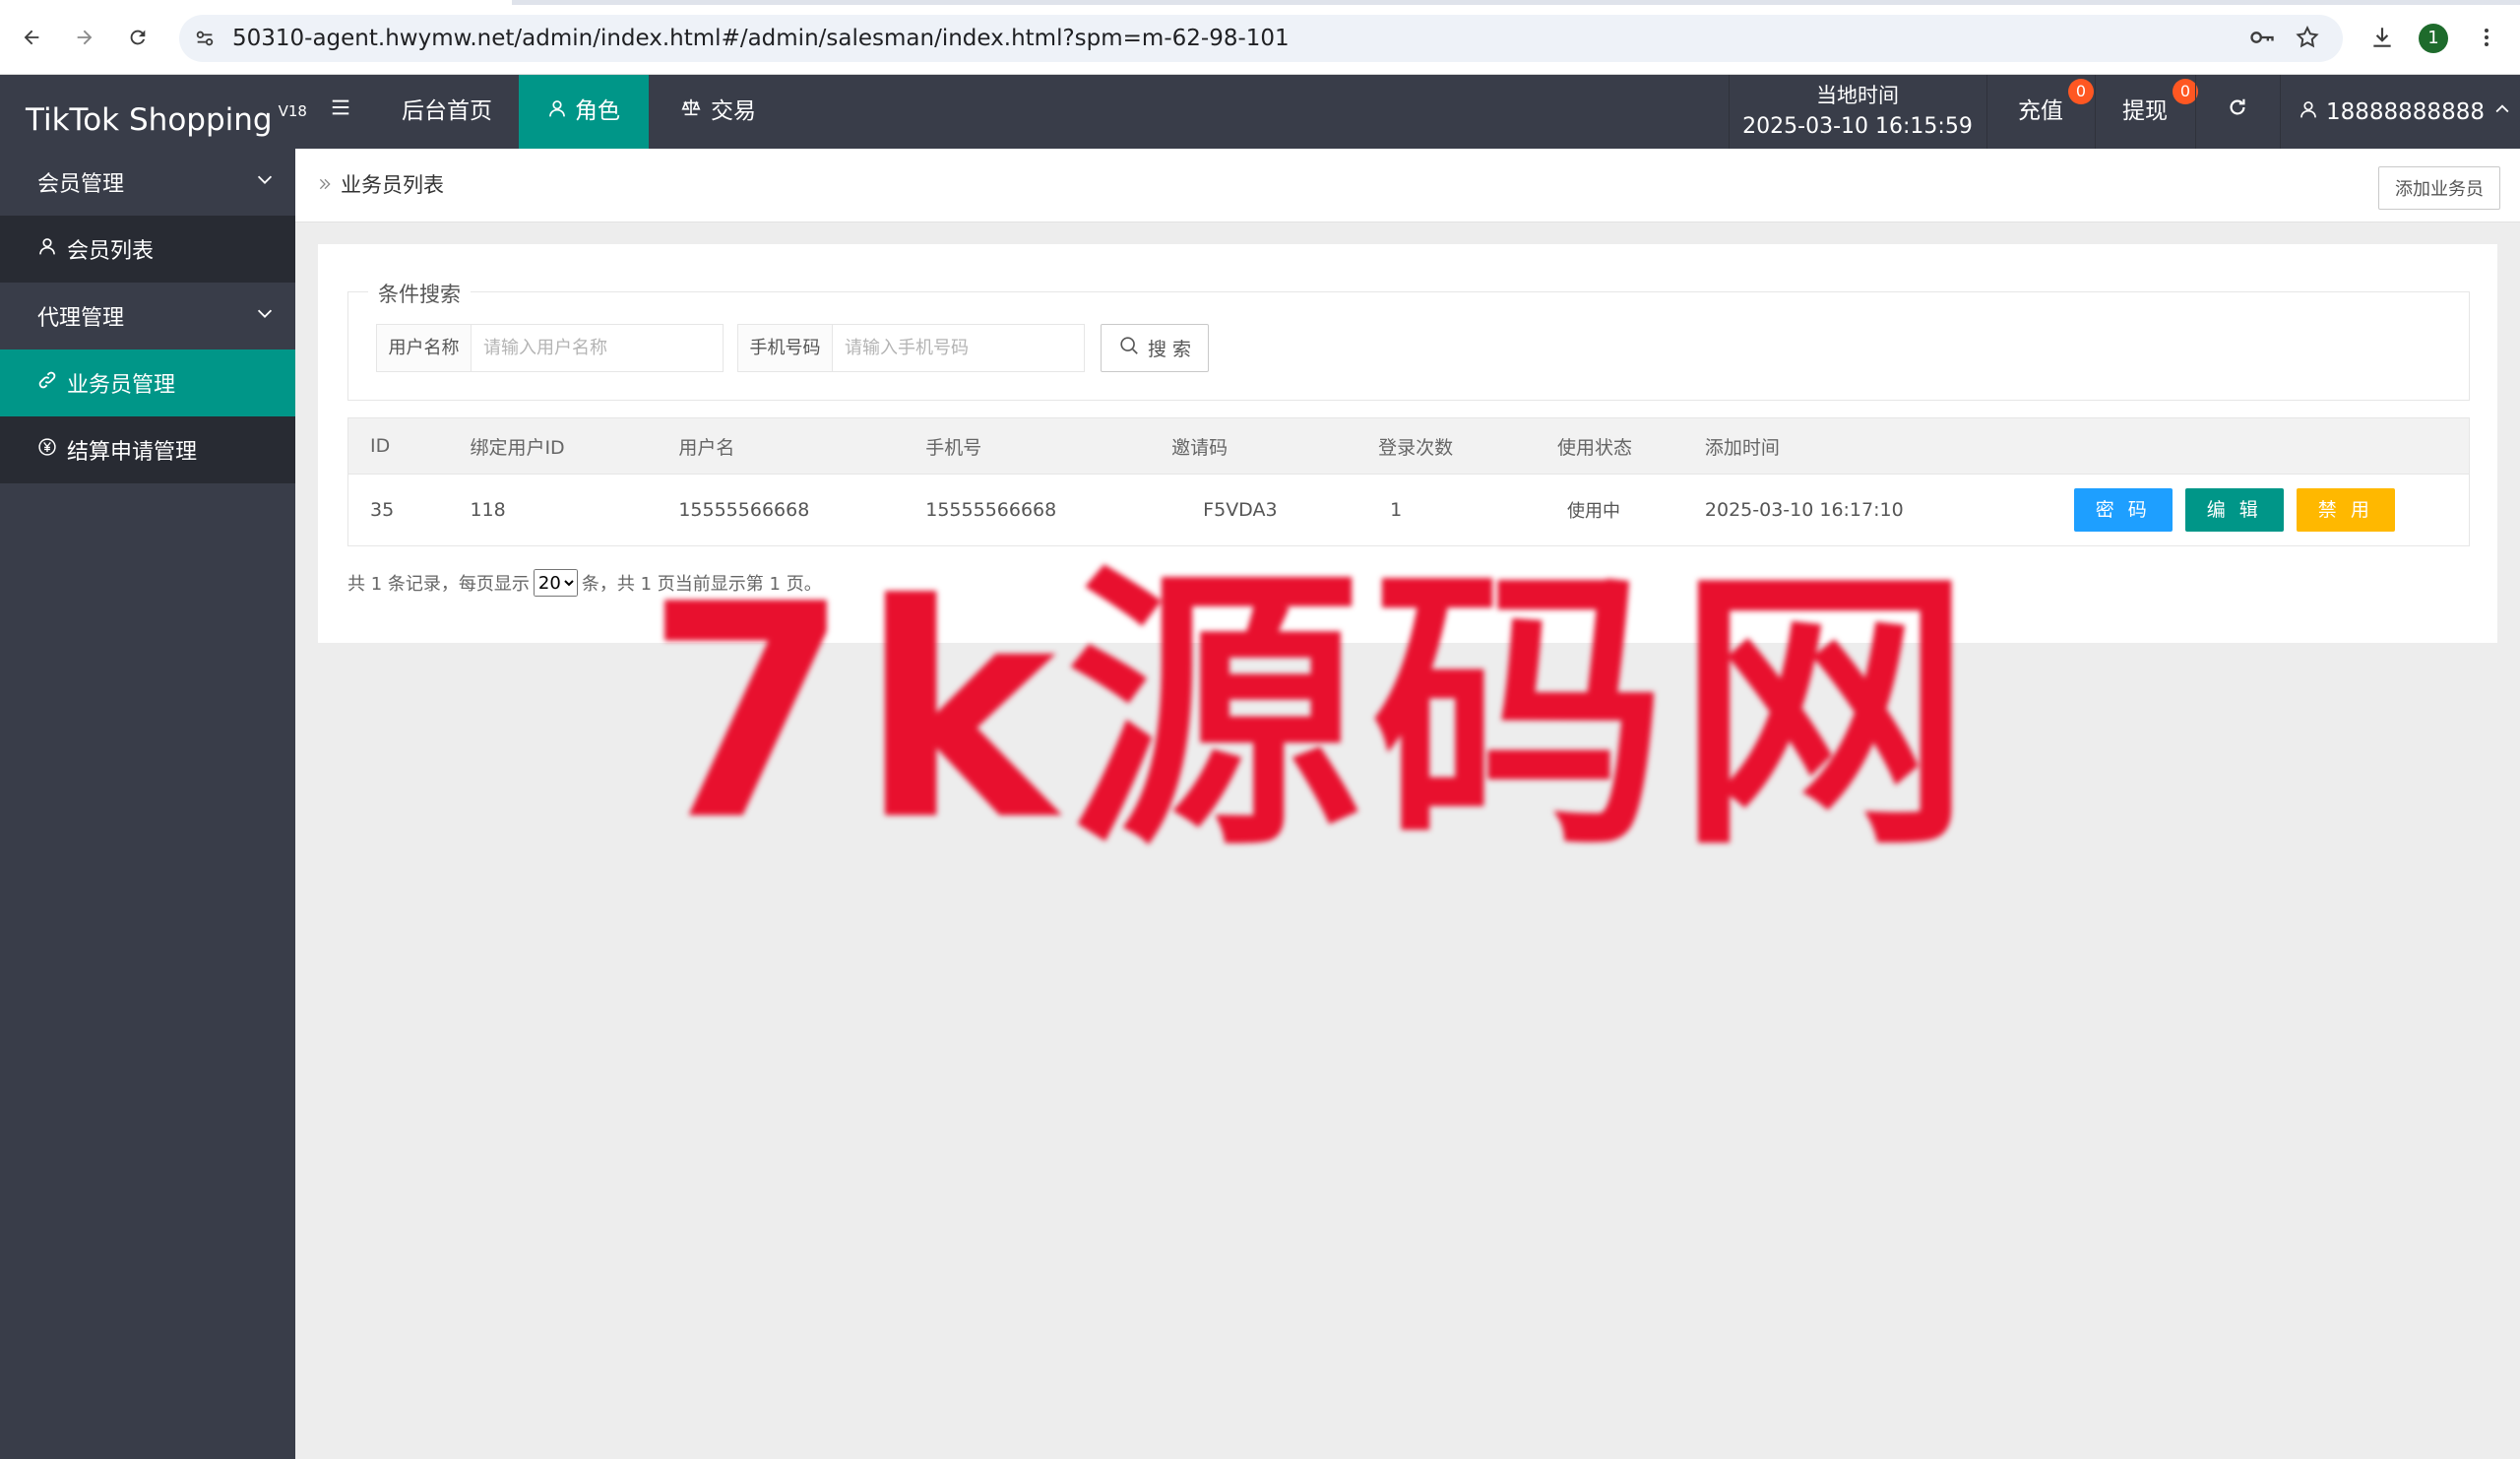 This screenshot has width=2520, height=1459. I want to click on add-salesman-button: 添加业务员, so click(2439, 188).